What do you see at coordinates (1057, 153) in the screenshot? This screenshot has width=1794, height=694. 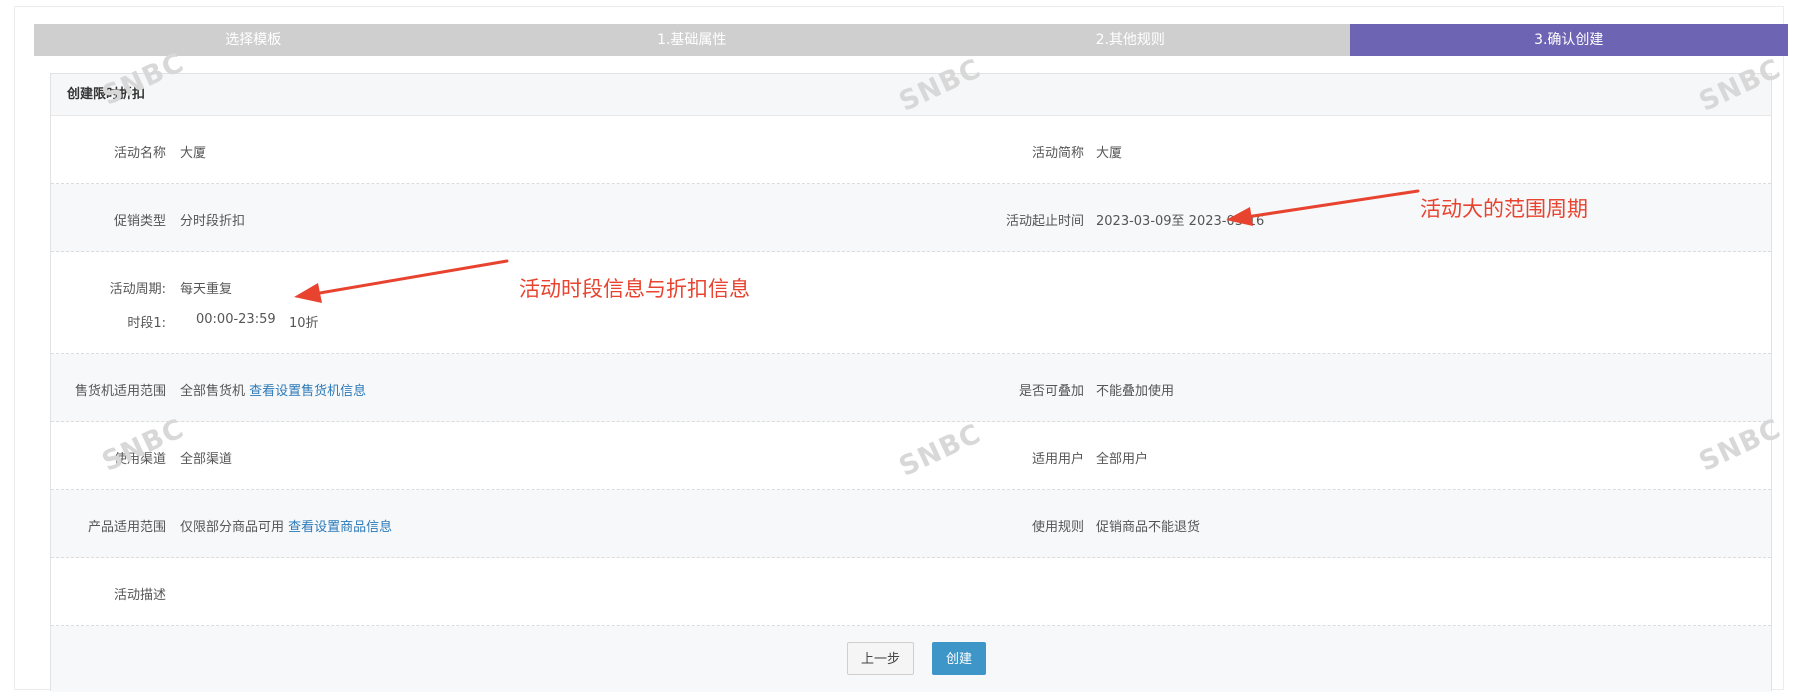 I see `activity-short-name-label: 活动简称` at bounding box center [1057, 153].